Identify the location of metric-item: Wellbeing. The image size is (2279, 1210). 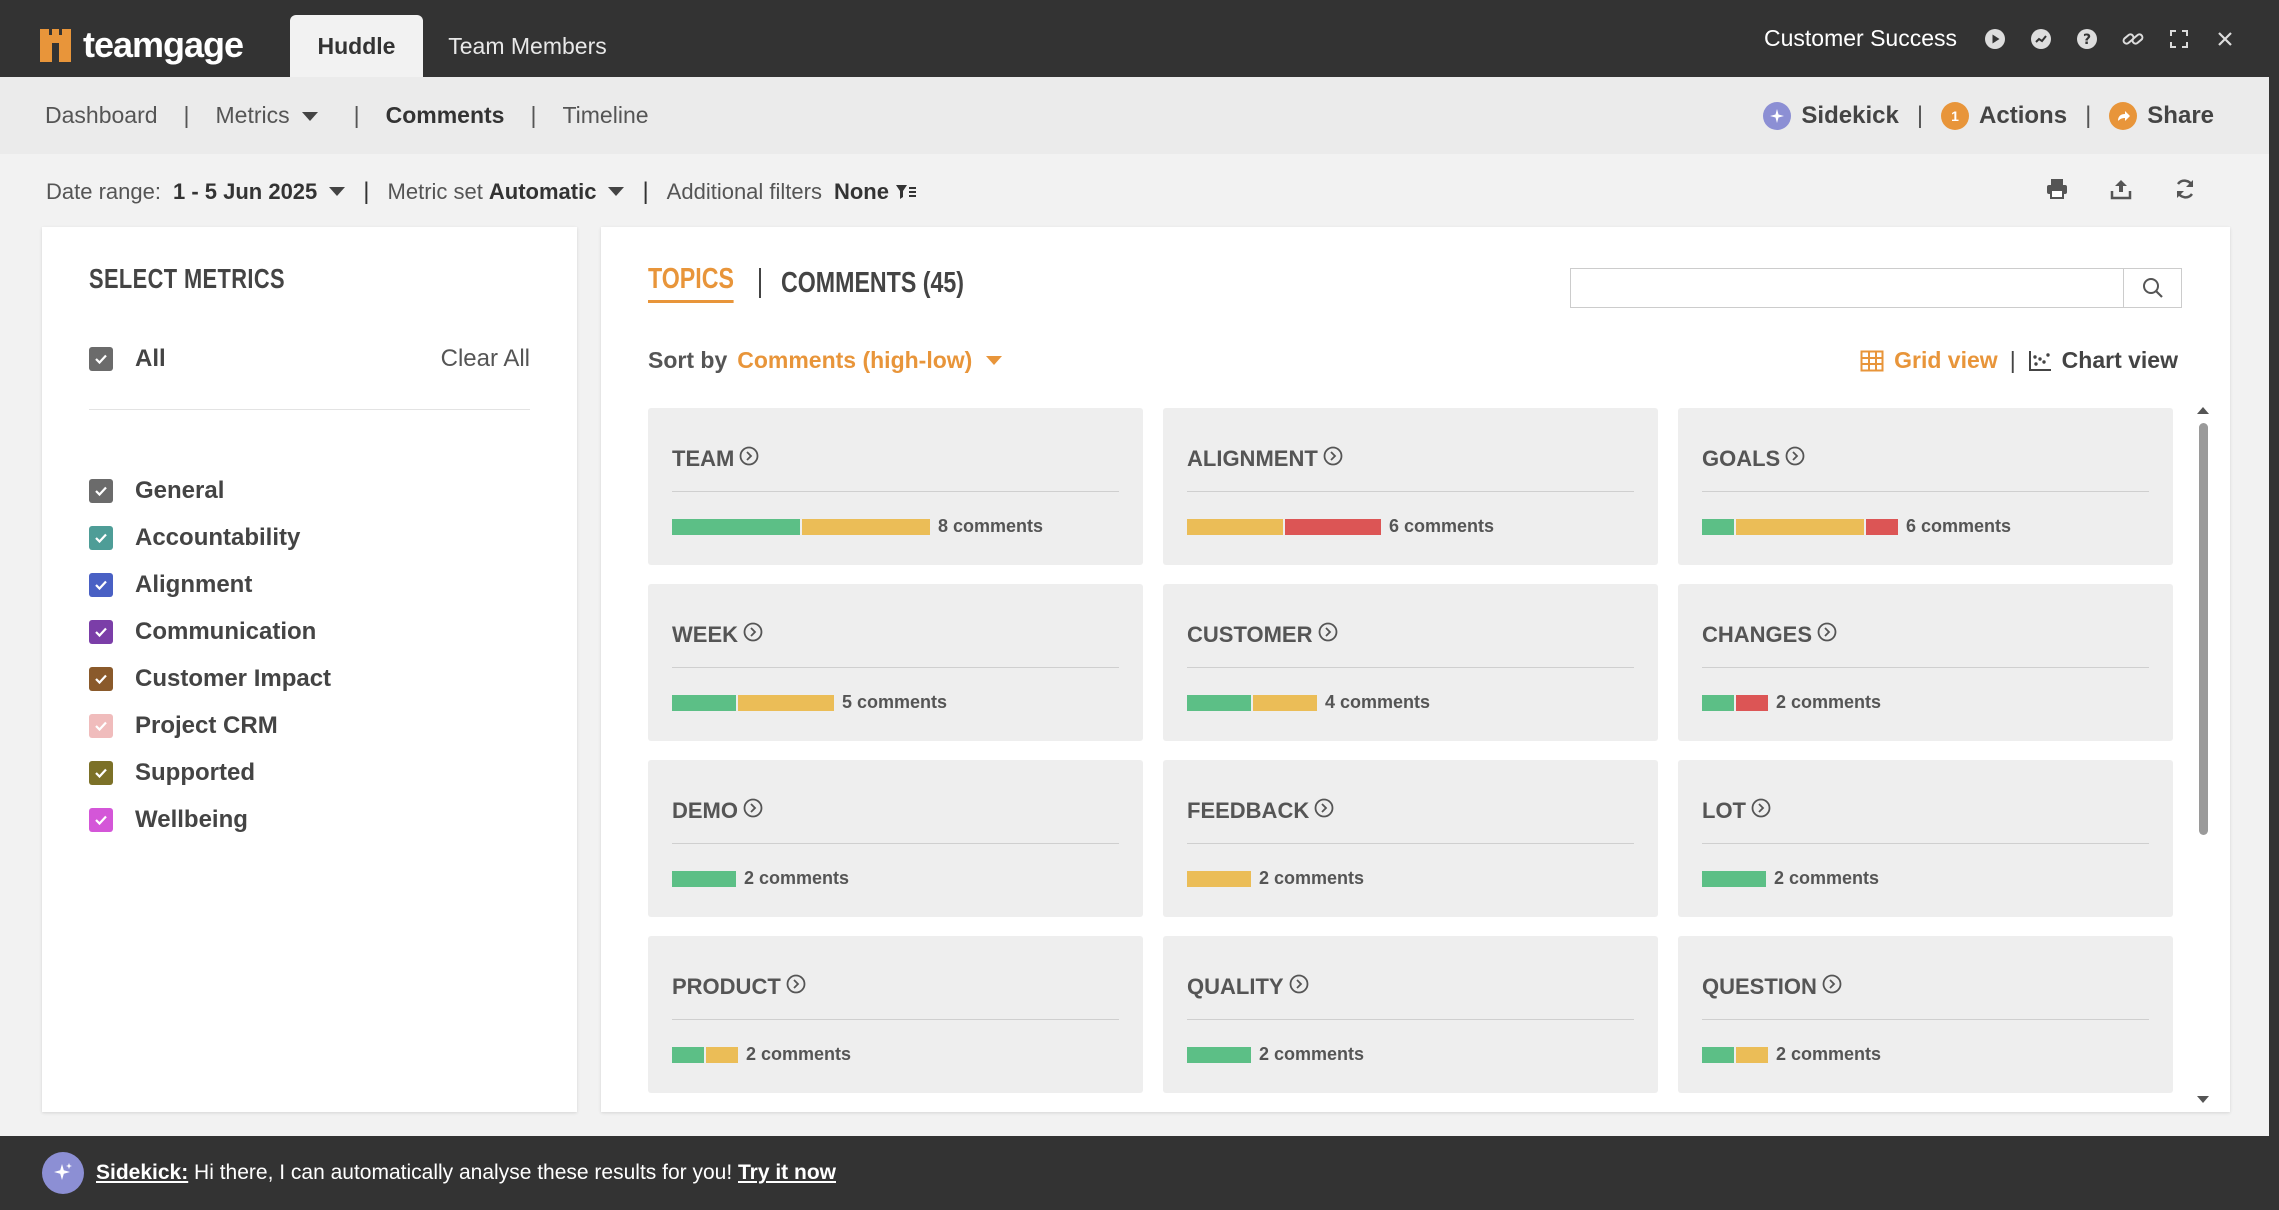
(210, 819).